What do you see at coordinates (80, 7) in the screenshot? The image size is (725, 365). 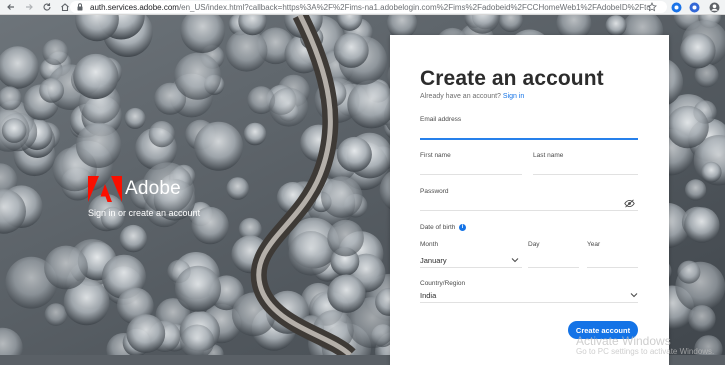 I see `lock-icon` at bounding box center [80, 7].